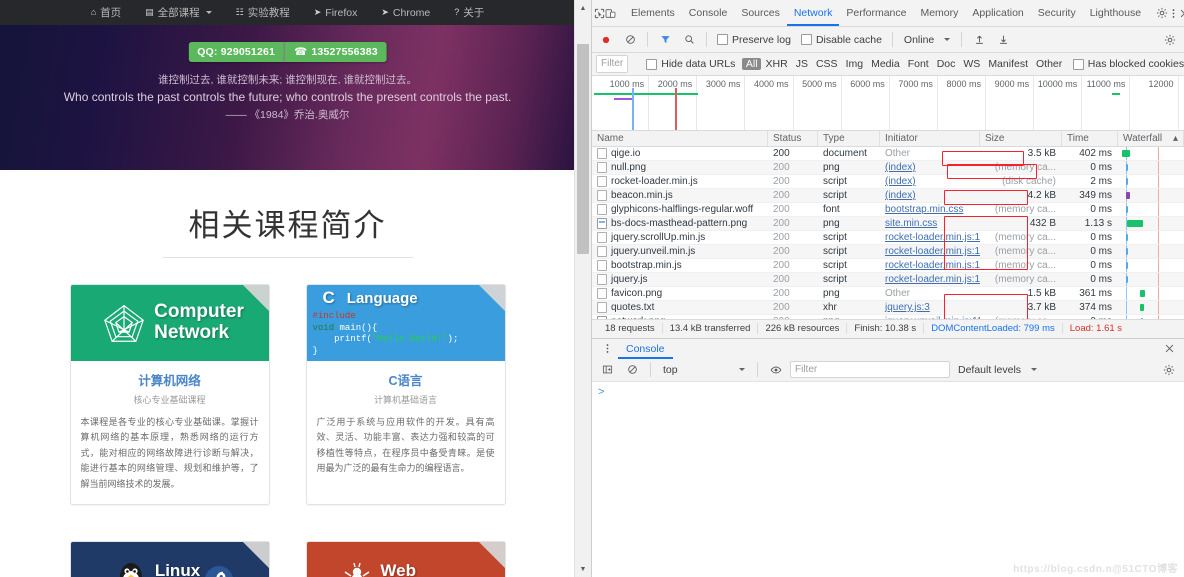 The height and width of the screenshot is (577, 1184). I want to click on console-filter-input: Filter, so click(870, 369).